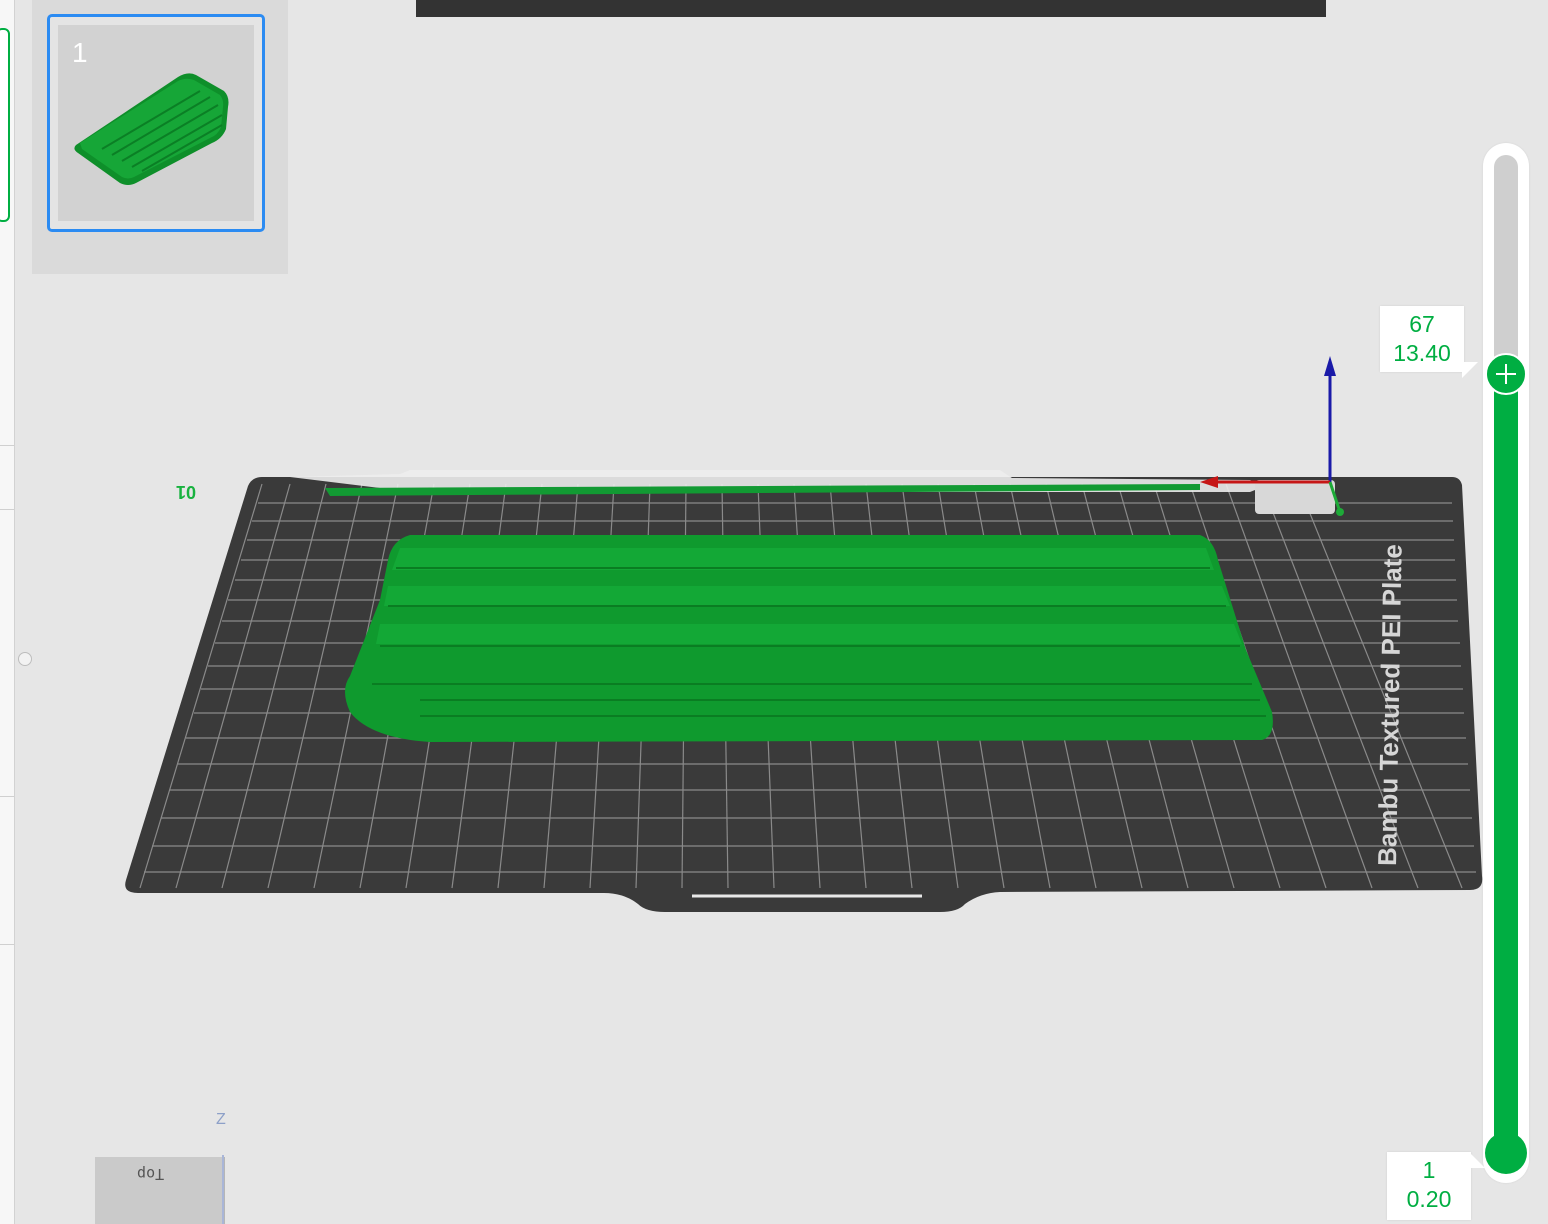 The image size is (1548, 1224). What do you see at coordinates (1422, 324) in the screenshot?
I see `top-layer-number: 67` at bounding box center [1422, 324].